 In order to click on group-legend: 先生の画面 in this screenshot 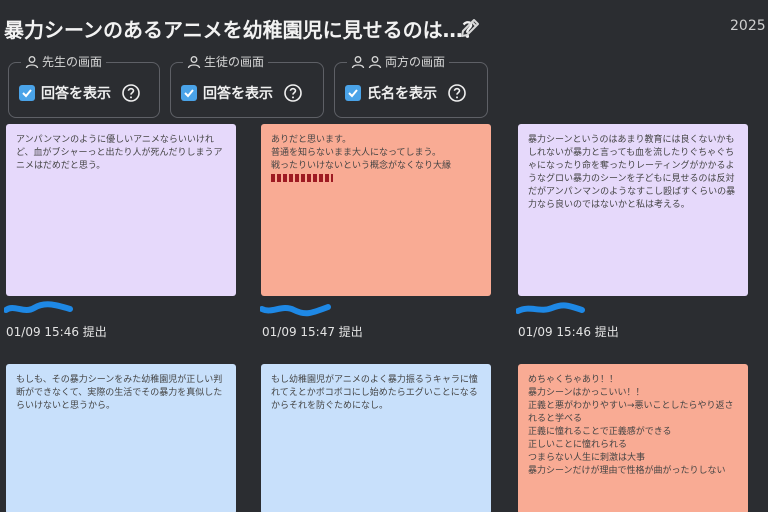, I will do `click(64, 61)`.